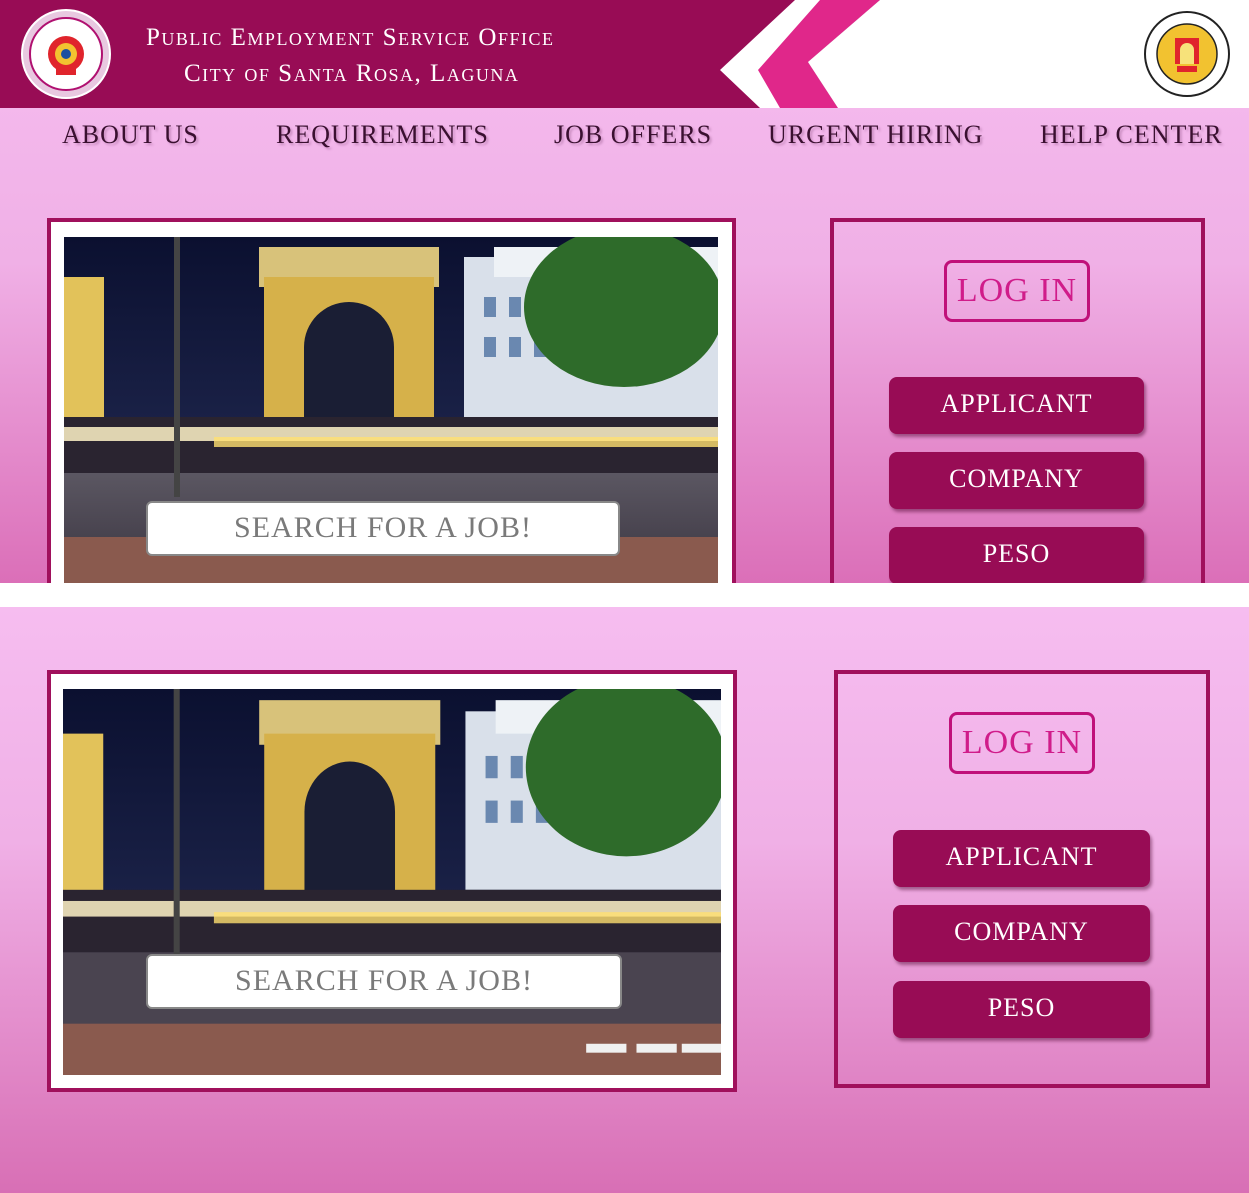 This screenshot has width=1249, height=1193. Describe the element at coordinates (352, 73) in the screenshot. I see `header-subtitle: City of Santa Rosa, Laguna` at that location.